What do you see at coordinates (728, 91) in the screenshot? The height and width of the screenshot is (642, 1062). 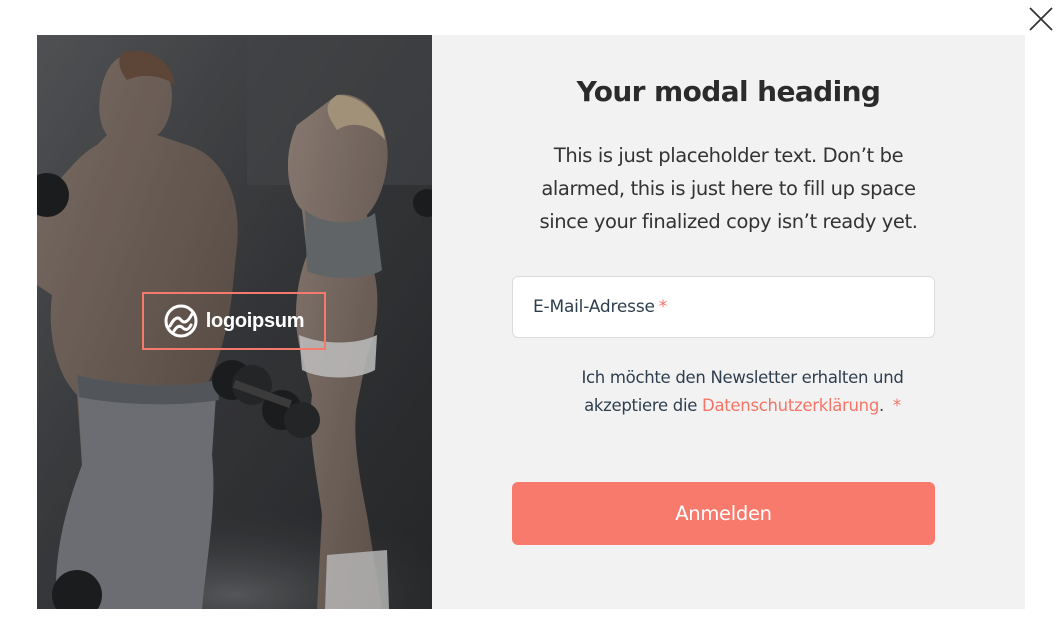 I see `modal-heading: Your modal heading` at bounding box center [728, 91].